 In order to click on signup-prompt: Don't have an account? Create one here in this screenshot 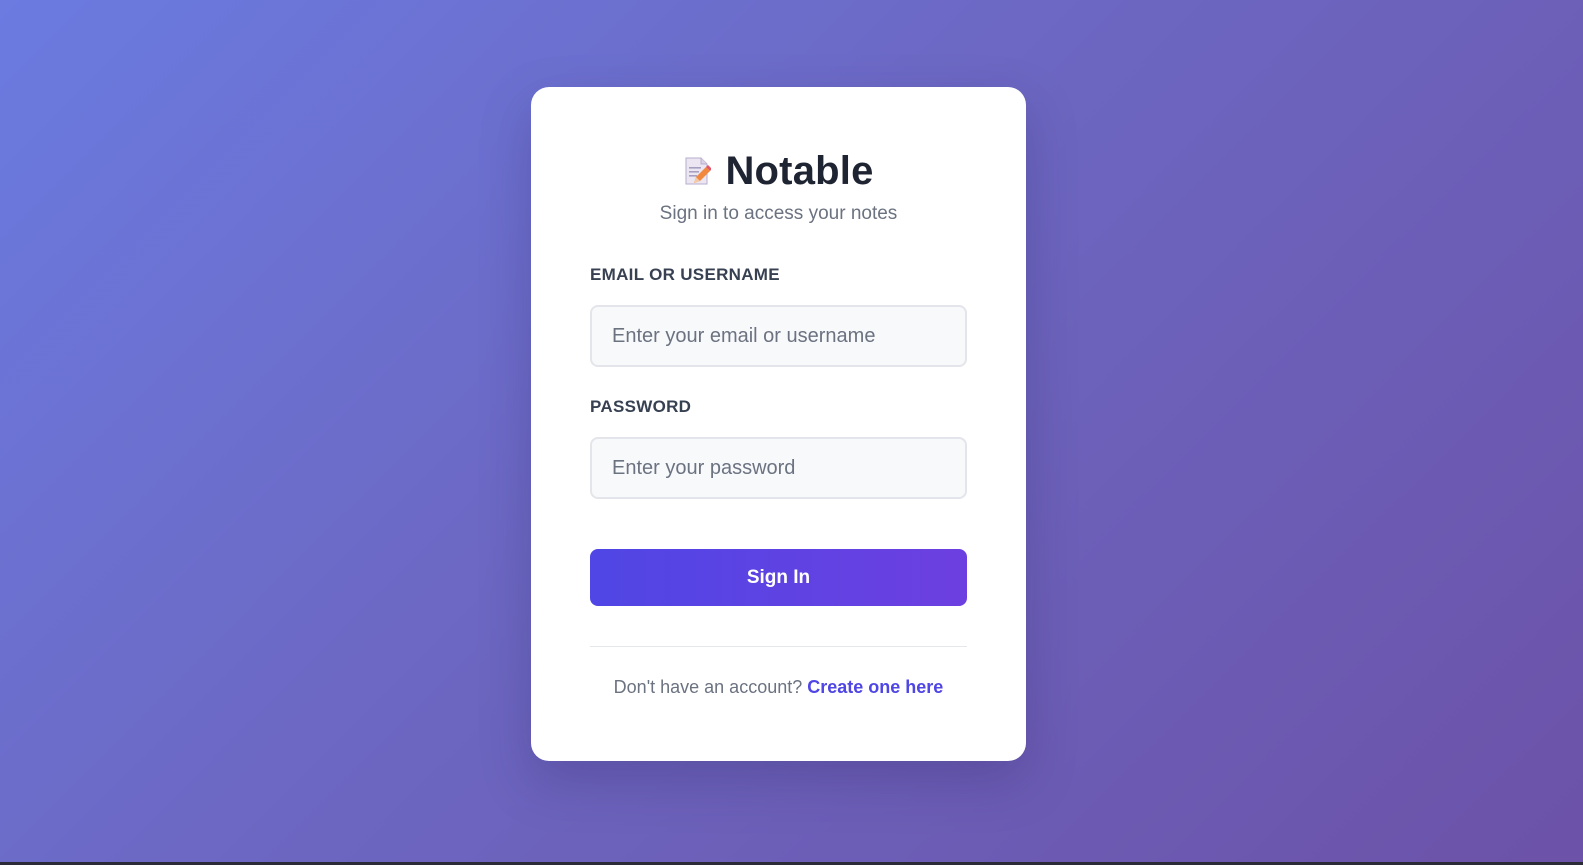, I will do `click(778, 687)`.